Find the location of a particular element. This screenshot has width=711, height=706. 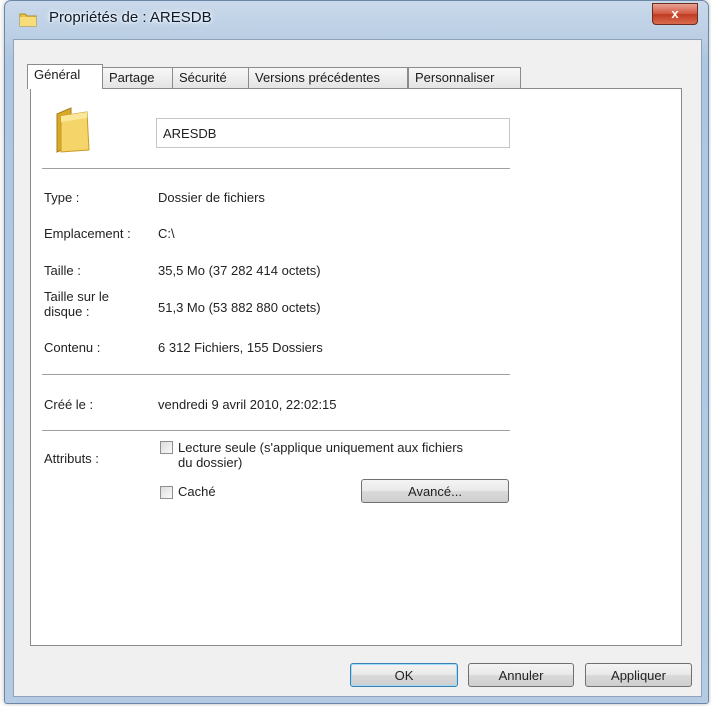

tab-previous-versions: Versions précédentes is located at coordinates (328, 77).